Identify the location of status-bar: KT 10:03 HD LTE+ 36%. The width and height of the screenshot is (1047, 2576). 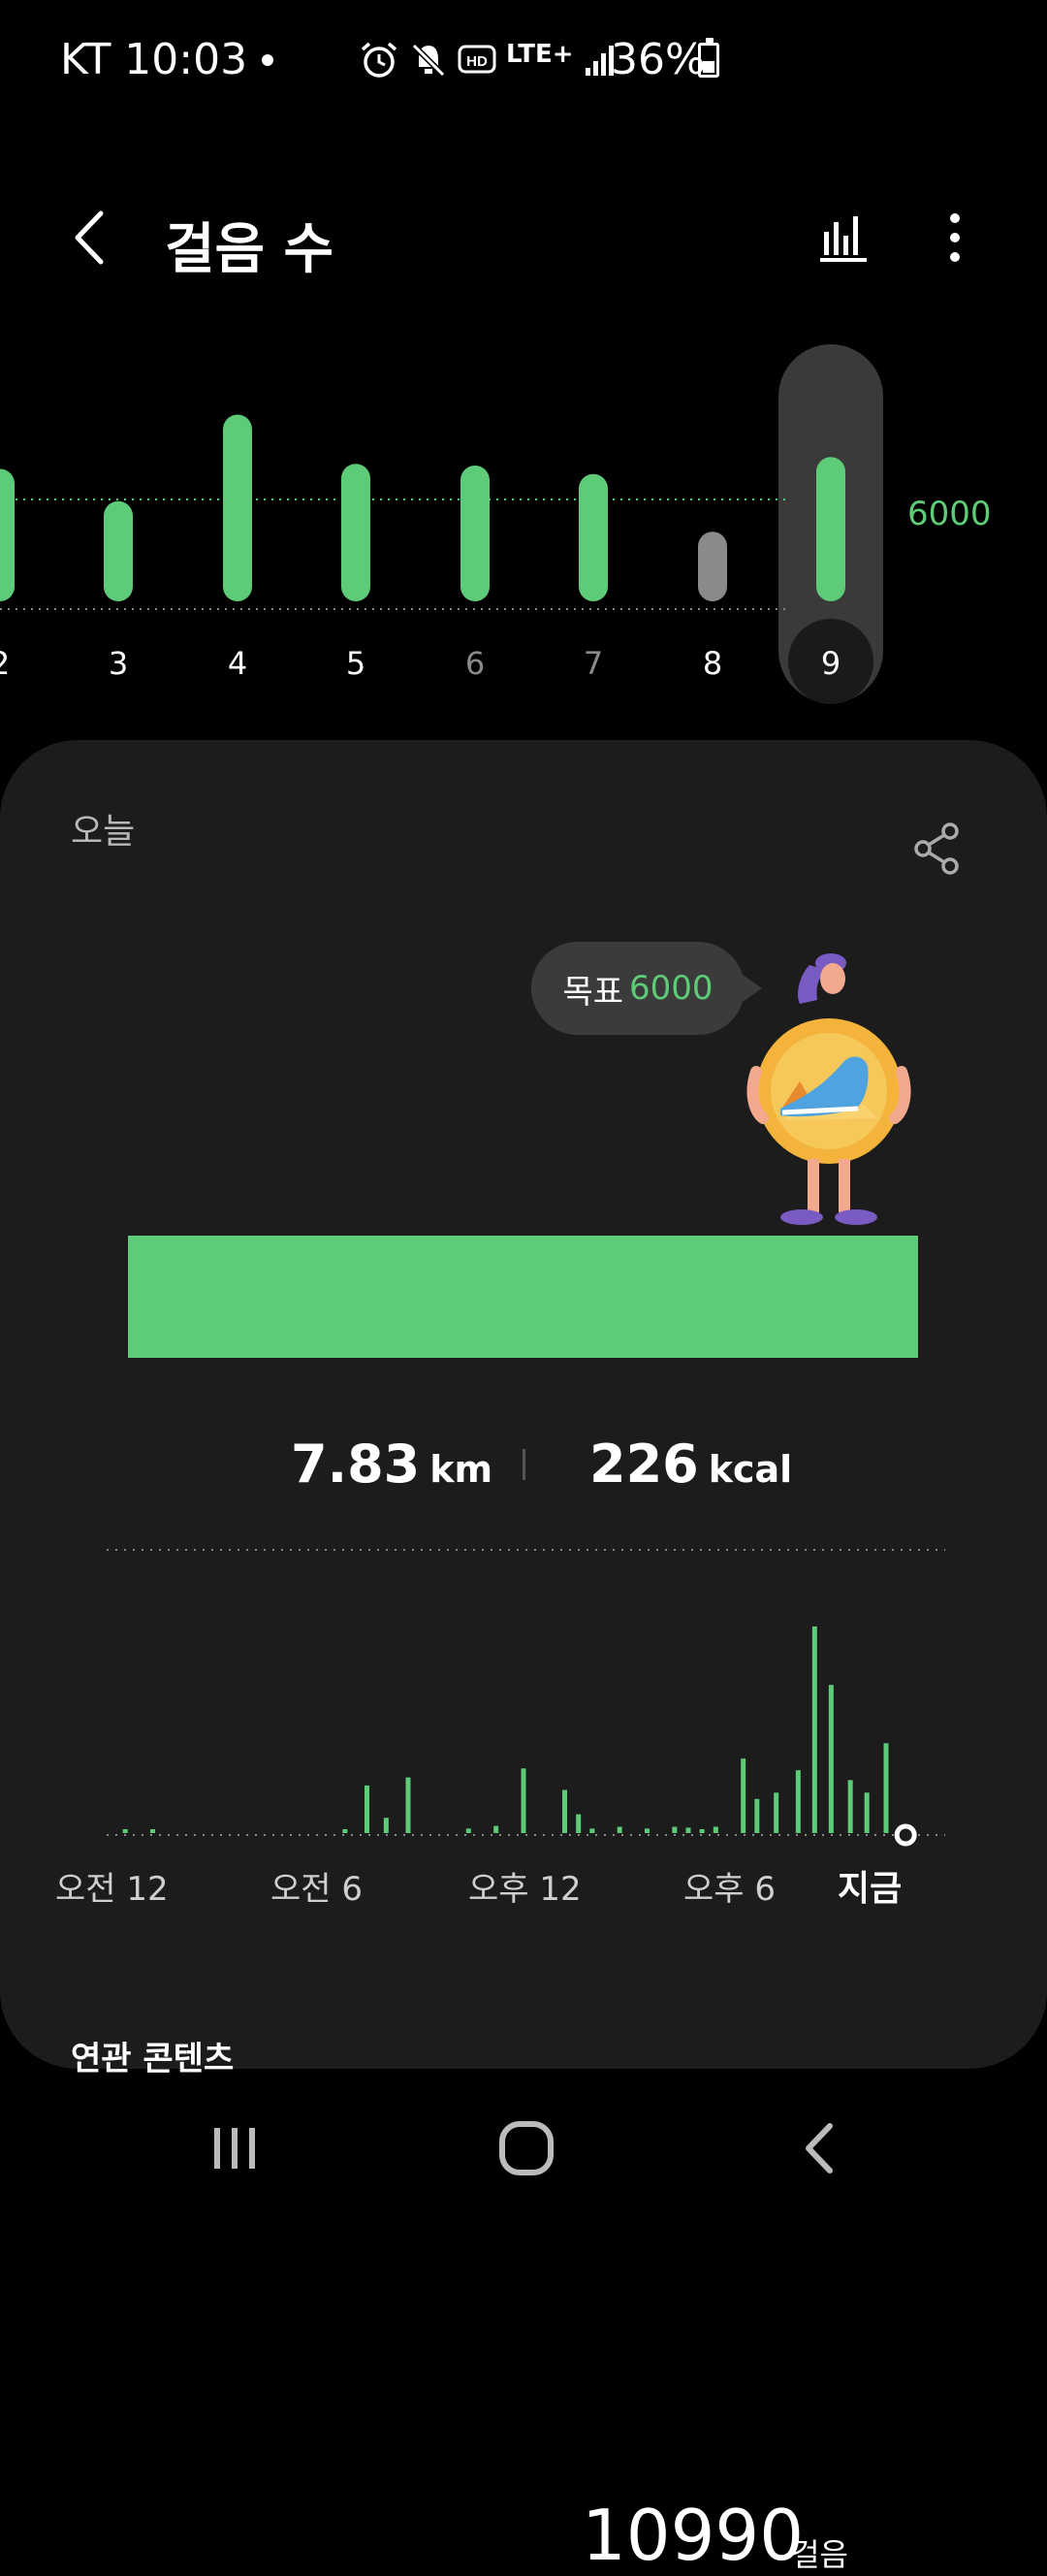
(523, 63).